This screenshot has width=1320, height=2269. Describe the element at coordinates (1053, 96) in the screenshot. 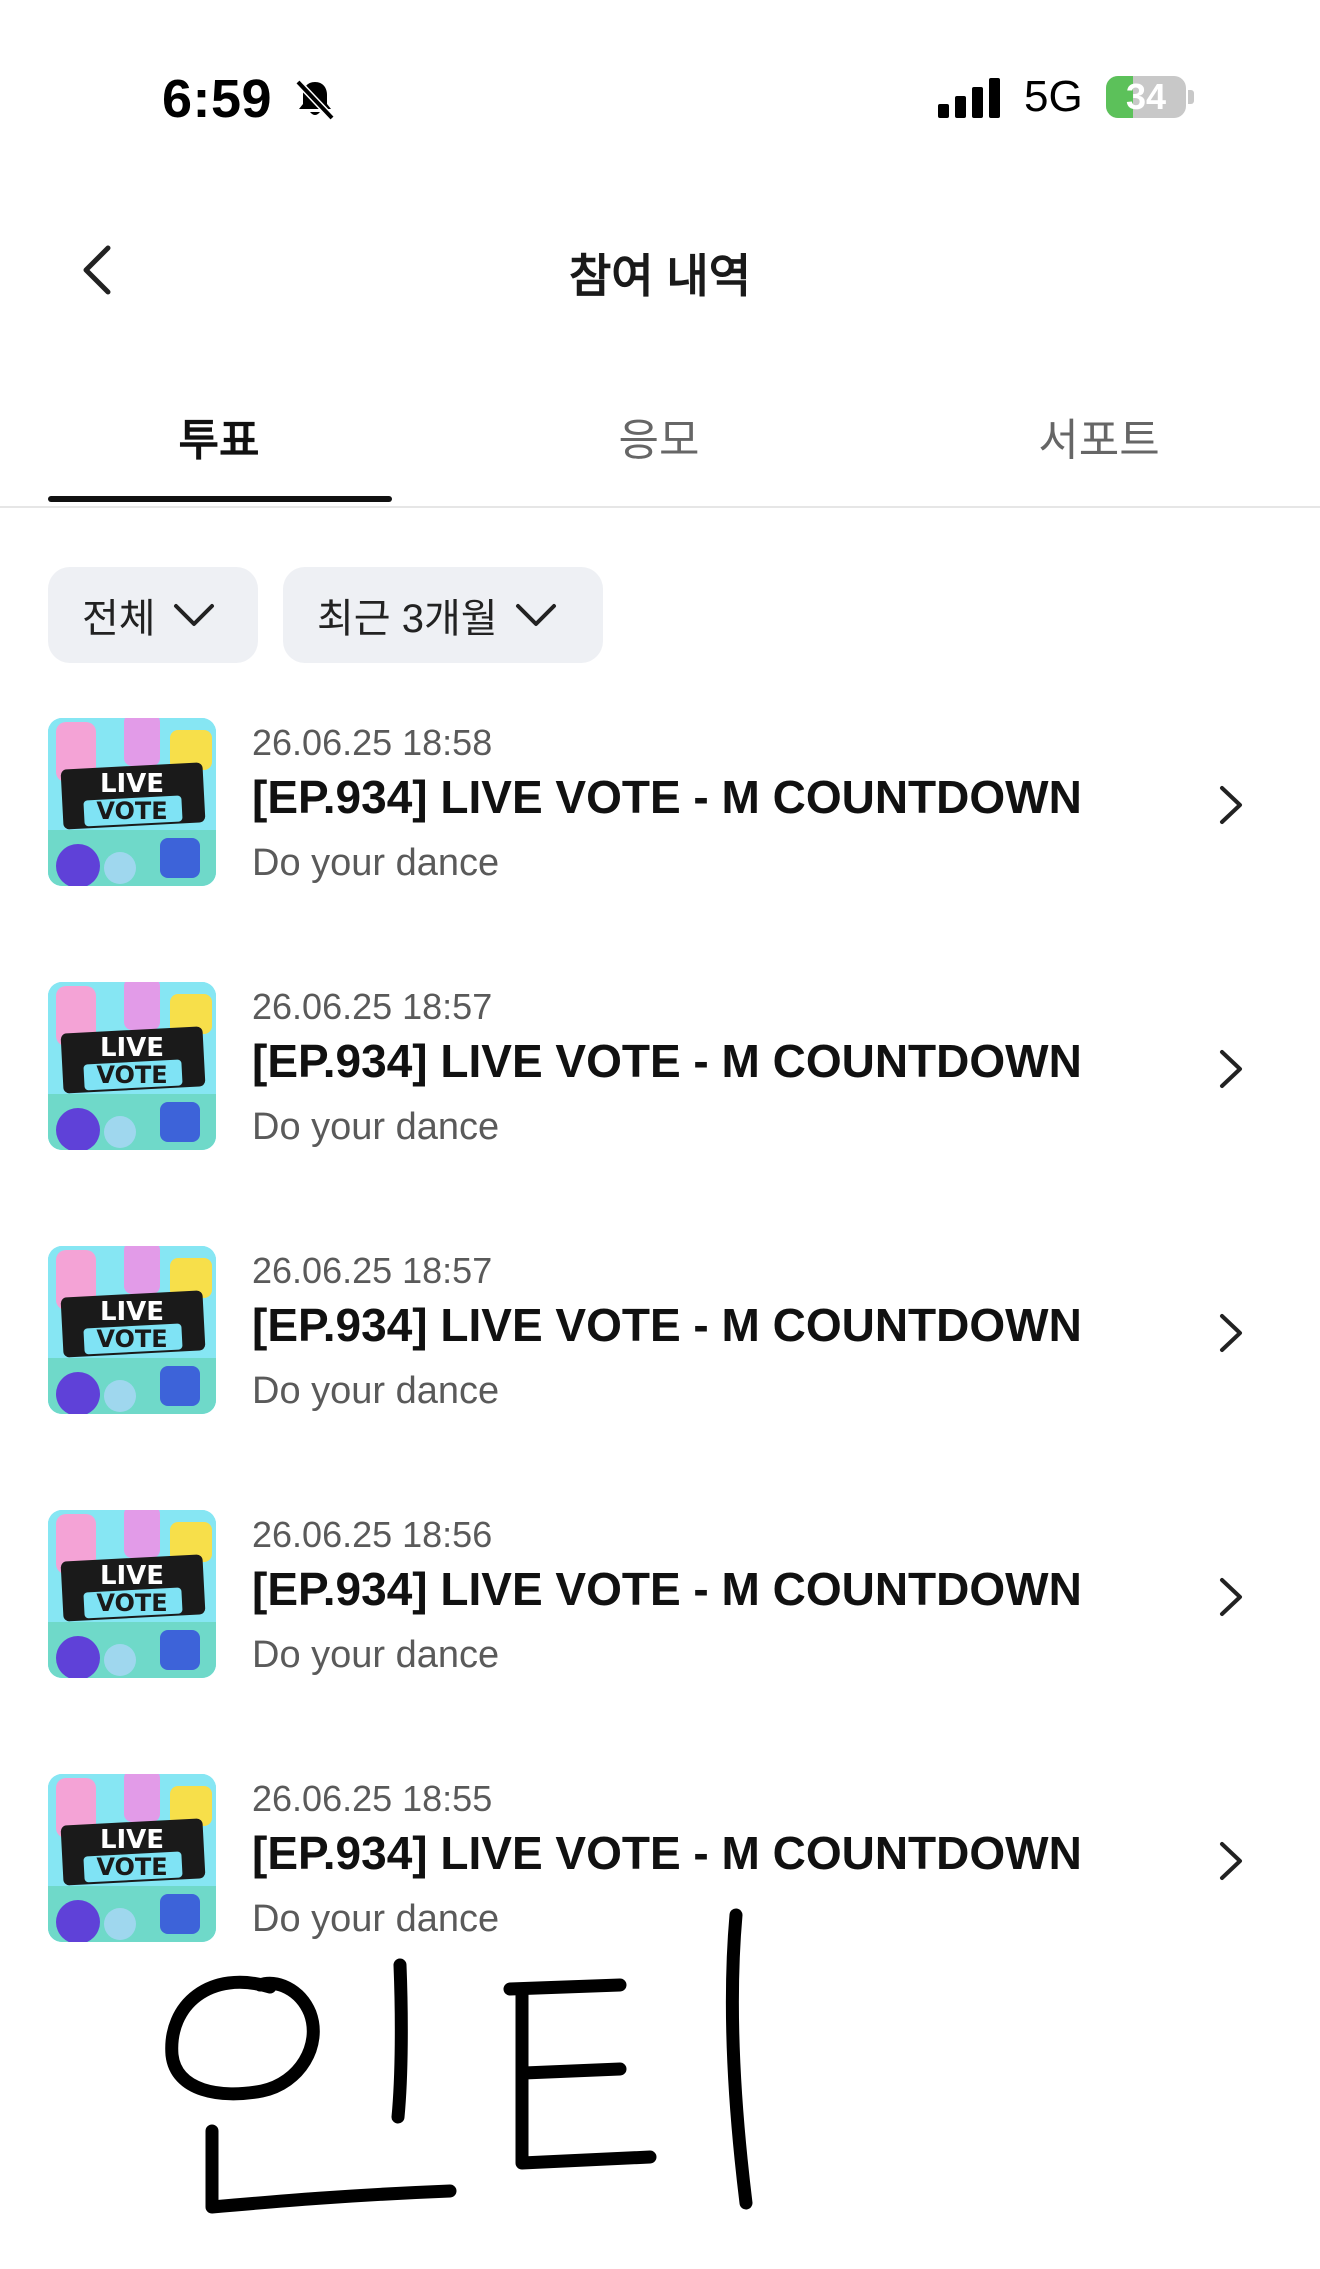

I see `network-type: 5G` at that location.